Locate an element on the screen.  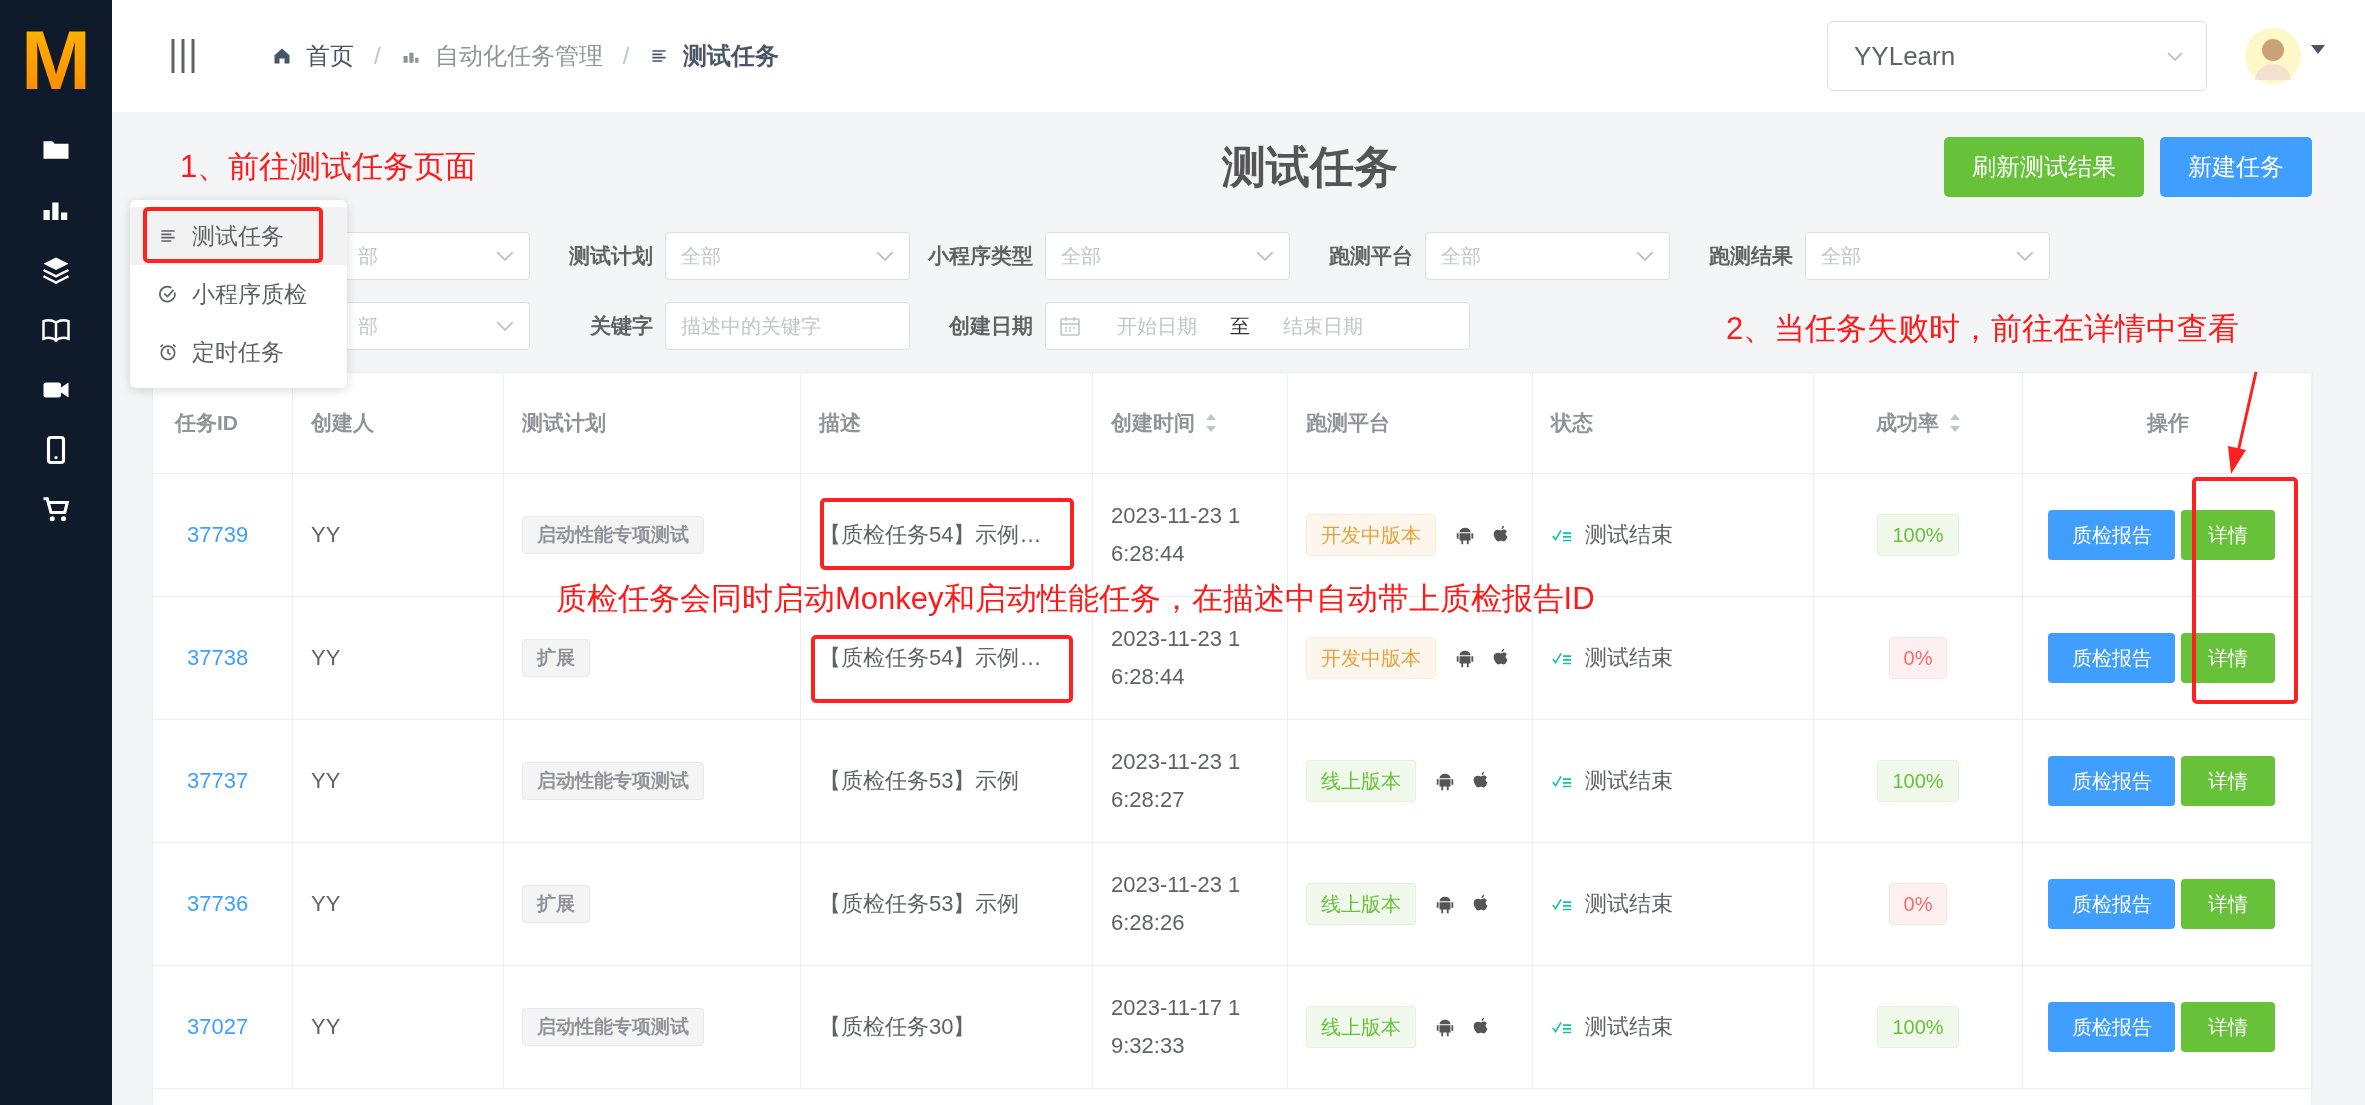
column-header: 跑测平台 is located at coordinates (1348, 423).